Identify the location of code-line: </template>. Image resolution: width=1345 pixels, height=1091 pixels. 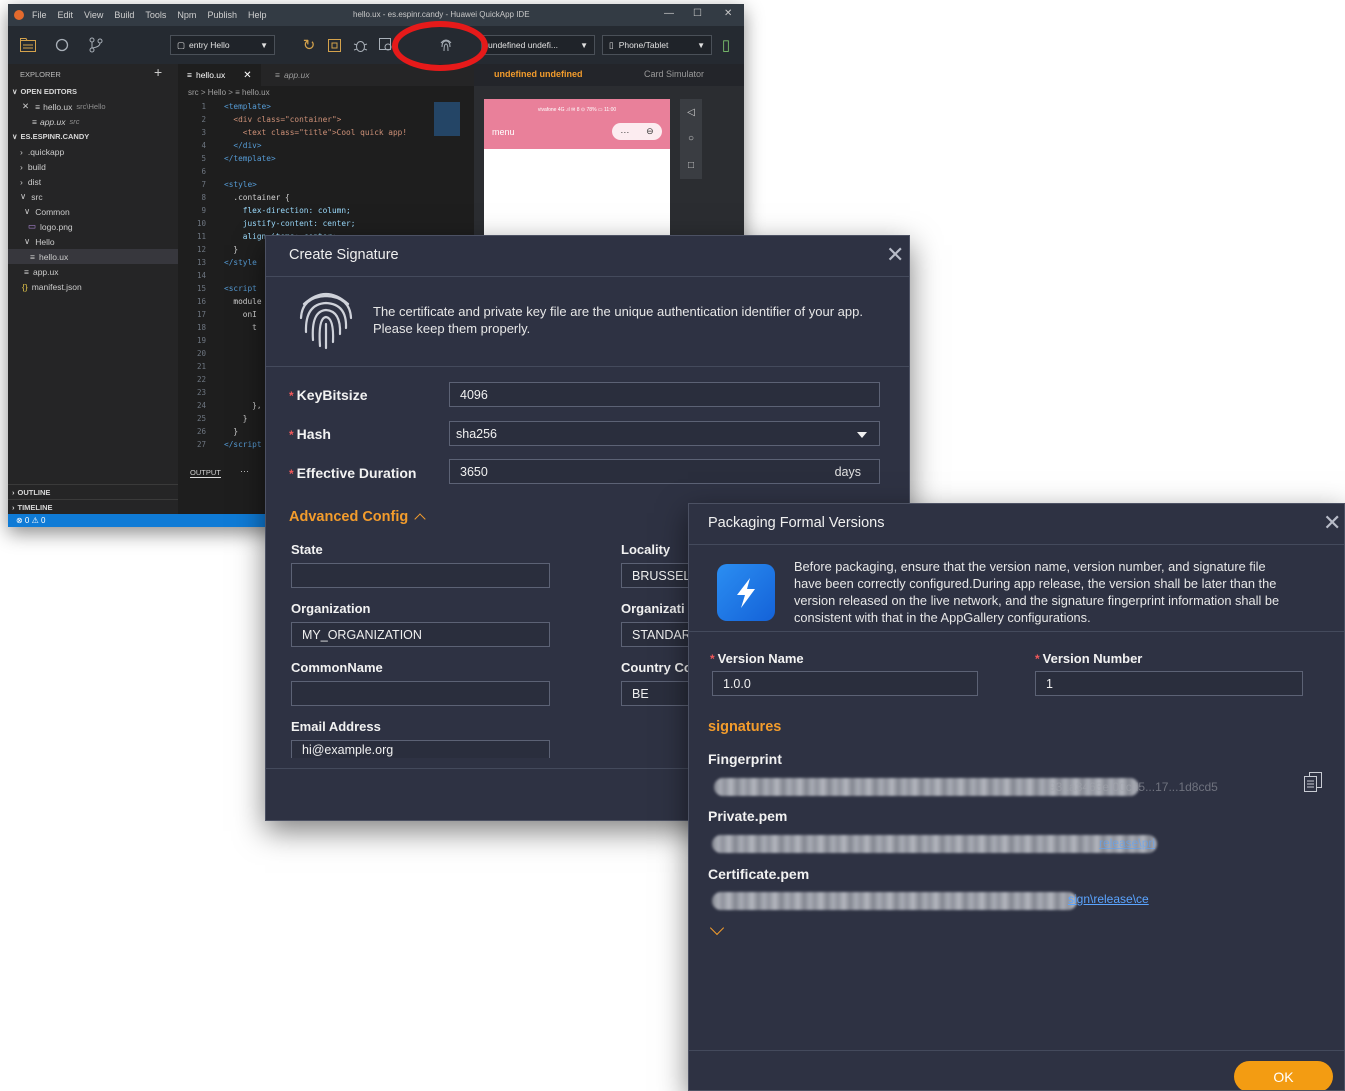
(250, 158).